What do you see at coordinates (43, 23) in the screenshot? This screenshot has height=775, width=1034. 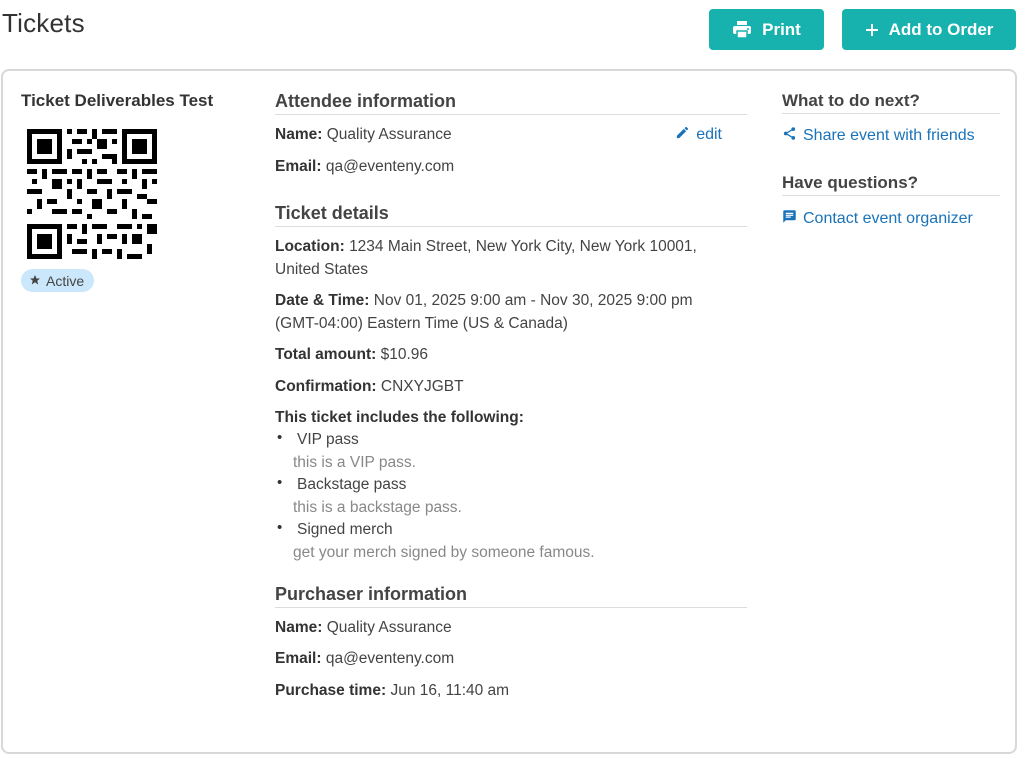 I see `page-title: Tickets` at bounding box center [43, 23].